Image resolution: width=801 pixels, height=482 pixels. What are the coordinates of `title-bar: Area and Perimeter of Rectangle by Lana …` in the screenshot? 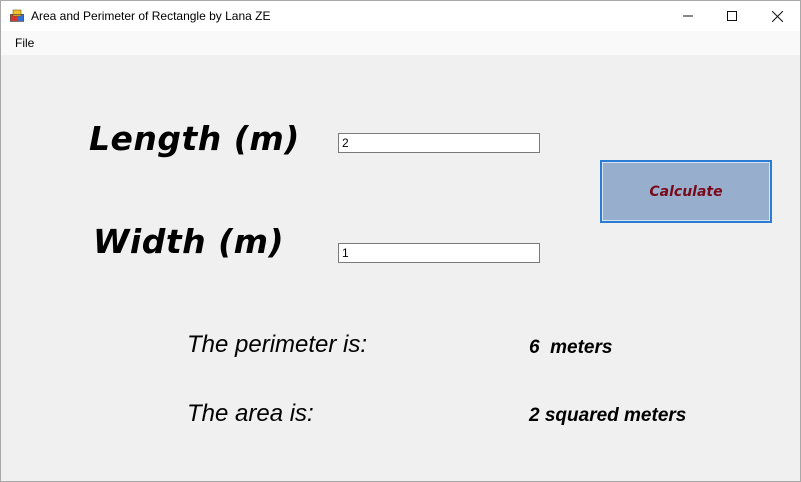 It's located at (400, 16).